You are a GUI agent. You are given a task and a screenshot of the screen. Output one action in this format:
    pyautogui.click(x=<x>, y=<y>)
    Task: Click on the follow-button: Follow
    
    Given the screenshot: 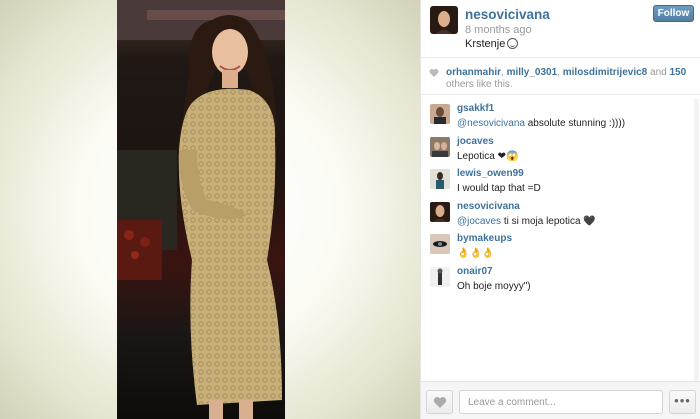 What is the action you would take?
    pyautogui.click(x=673, y=13)
    